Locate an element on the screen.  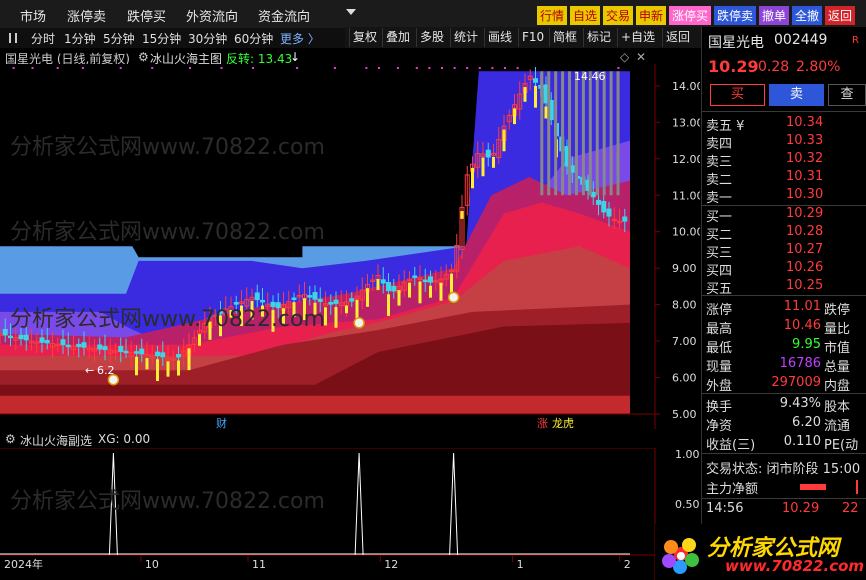
tool-add-watch: +自选 is located at coordinates (637, 37).